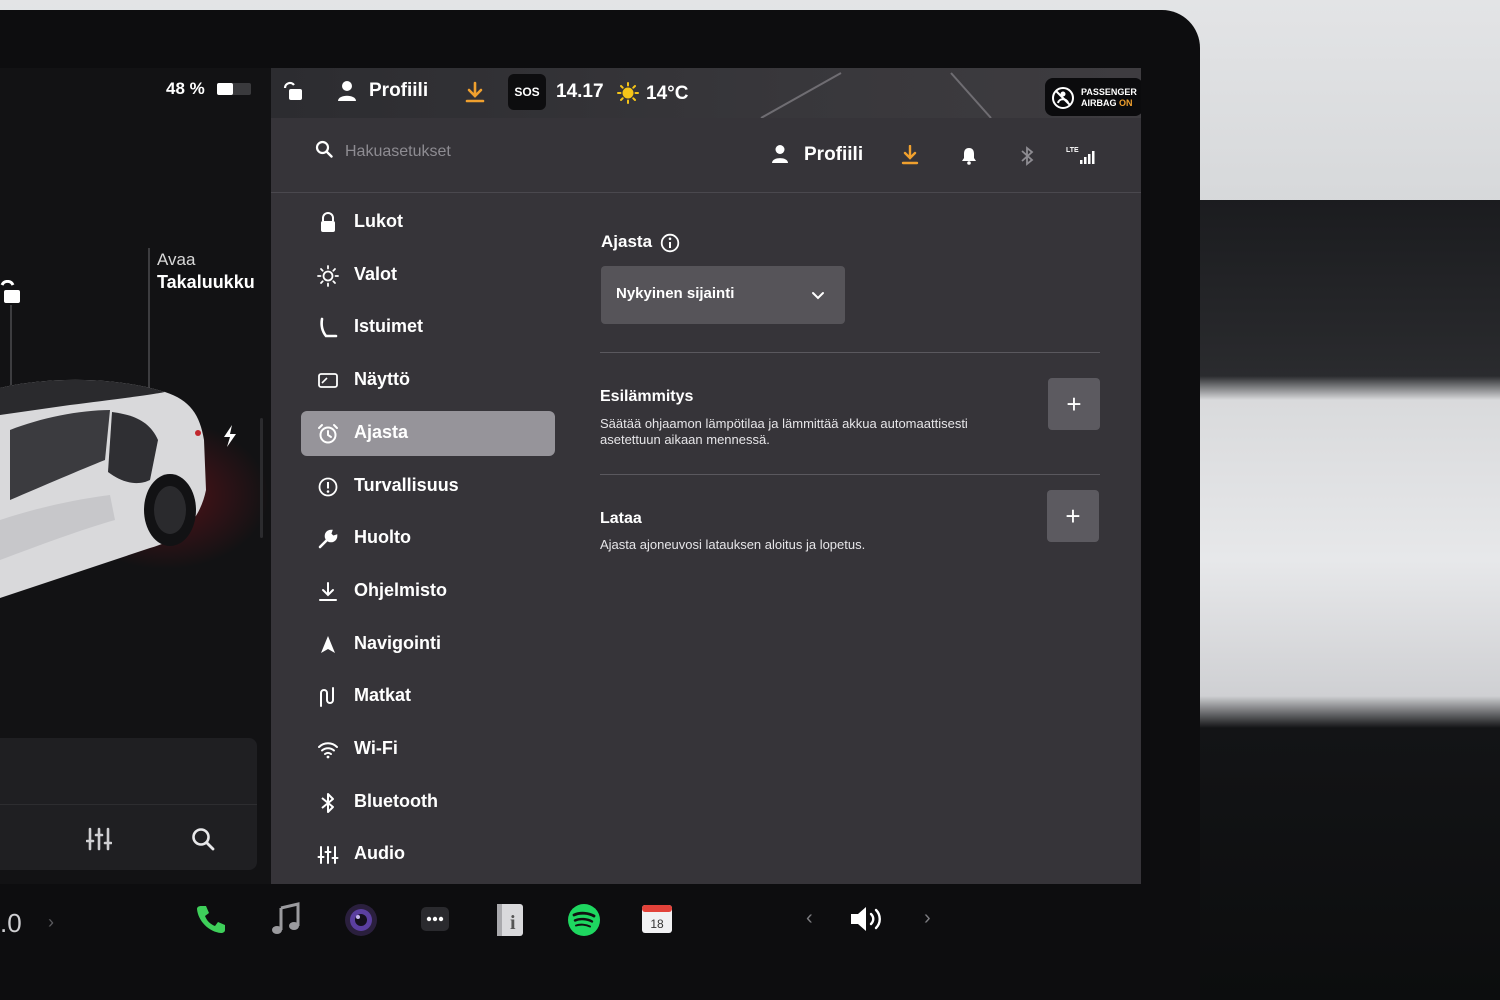 The height and width of the screenshot is (1000, 1500). Describe the element at coordinates (428, 854) in the screenshot. I see `sidebar-item-audio: Audio` at that location.